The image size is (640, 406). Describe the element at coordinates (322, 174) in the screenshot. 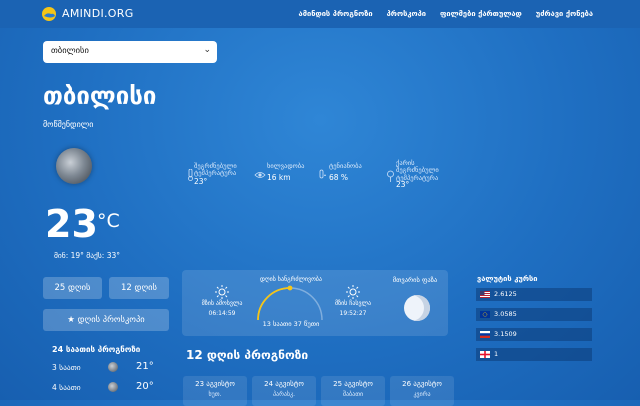

I see `humidity-icon` at that location.